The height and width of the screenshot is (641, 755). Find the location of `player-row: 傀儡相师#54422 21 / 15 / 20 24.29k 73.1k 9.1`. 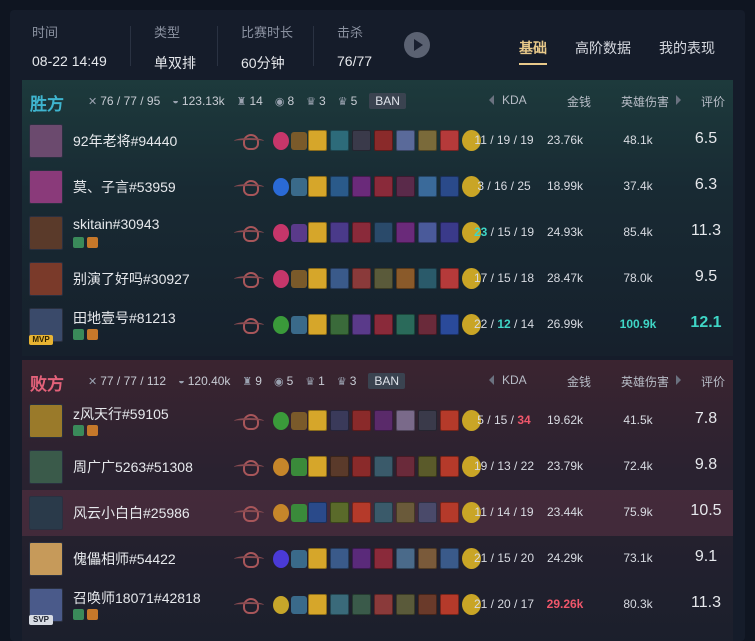

player-row: 傀儡相师#54422 21 / 15 / 20 24.29k 73.1k 9.1 is located at coordinates (377, 559).